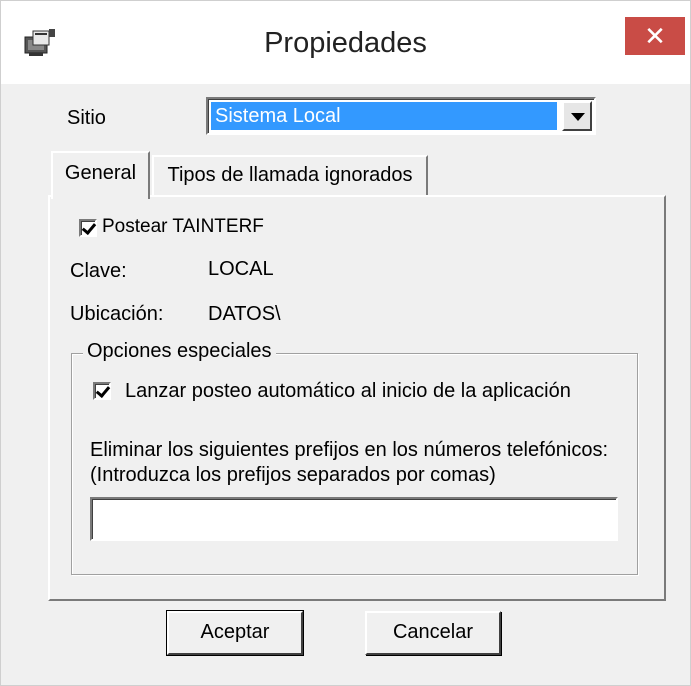 This screenshot has width=691, height=686. I want to click on location-value: DATOS\, so click(244, 314).